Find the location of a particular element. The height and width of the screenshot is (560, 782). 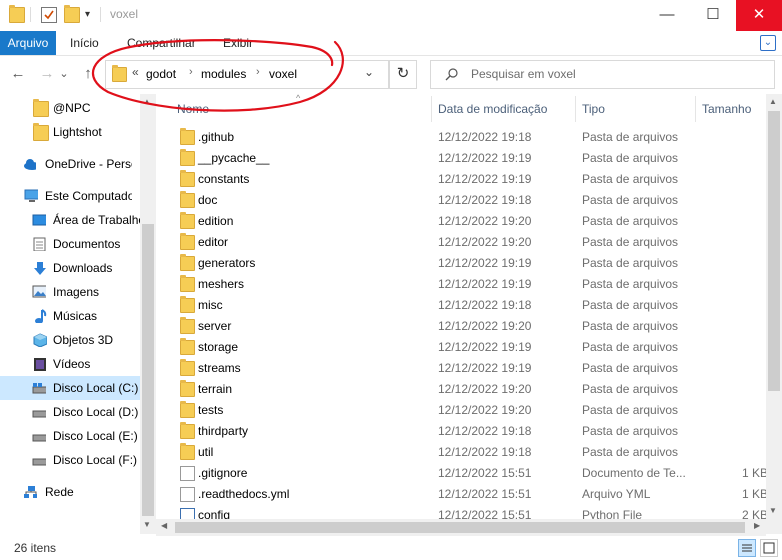

quick-access-dropdown-icon: ▾ is located at coordinates (87, 14).